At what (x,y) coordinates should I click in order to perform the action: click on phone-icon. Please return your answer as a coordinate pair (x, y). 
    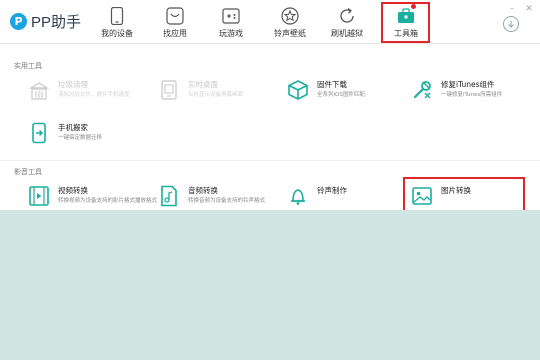
    Looking at the image, I should click on (117, 16).